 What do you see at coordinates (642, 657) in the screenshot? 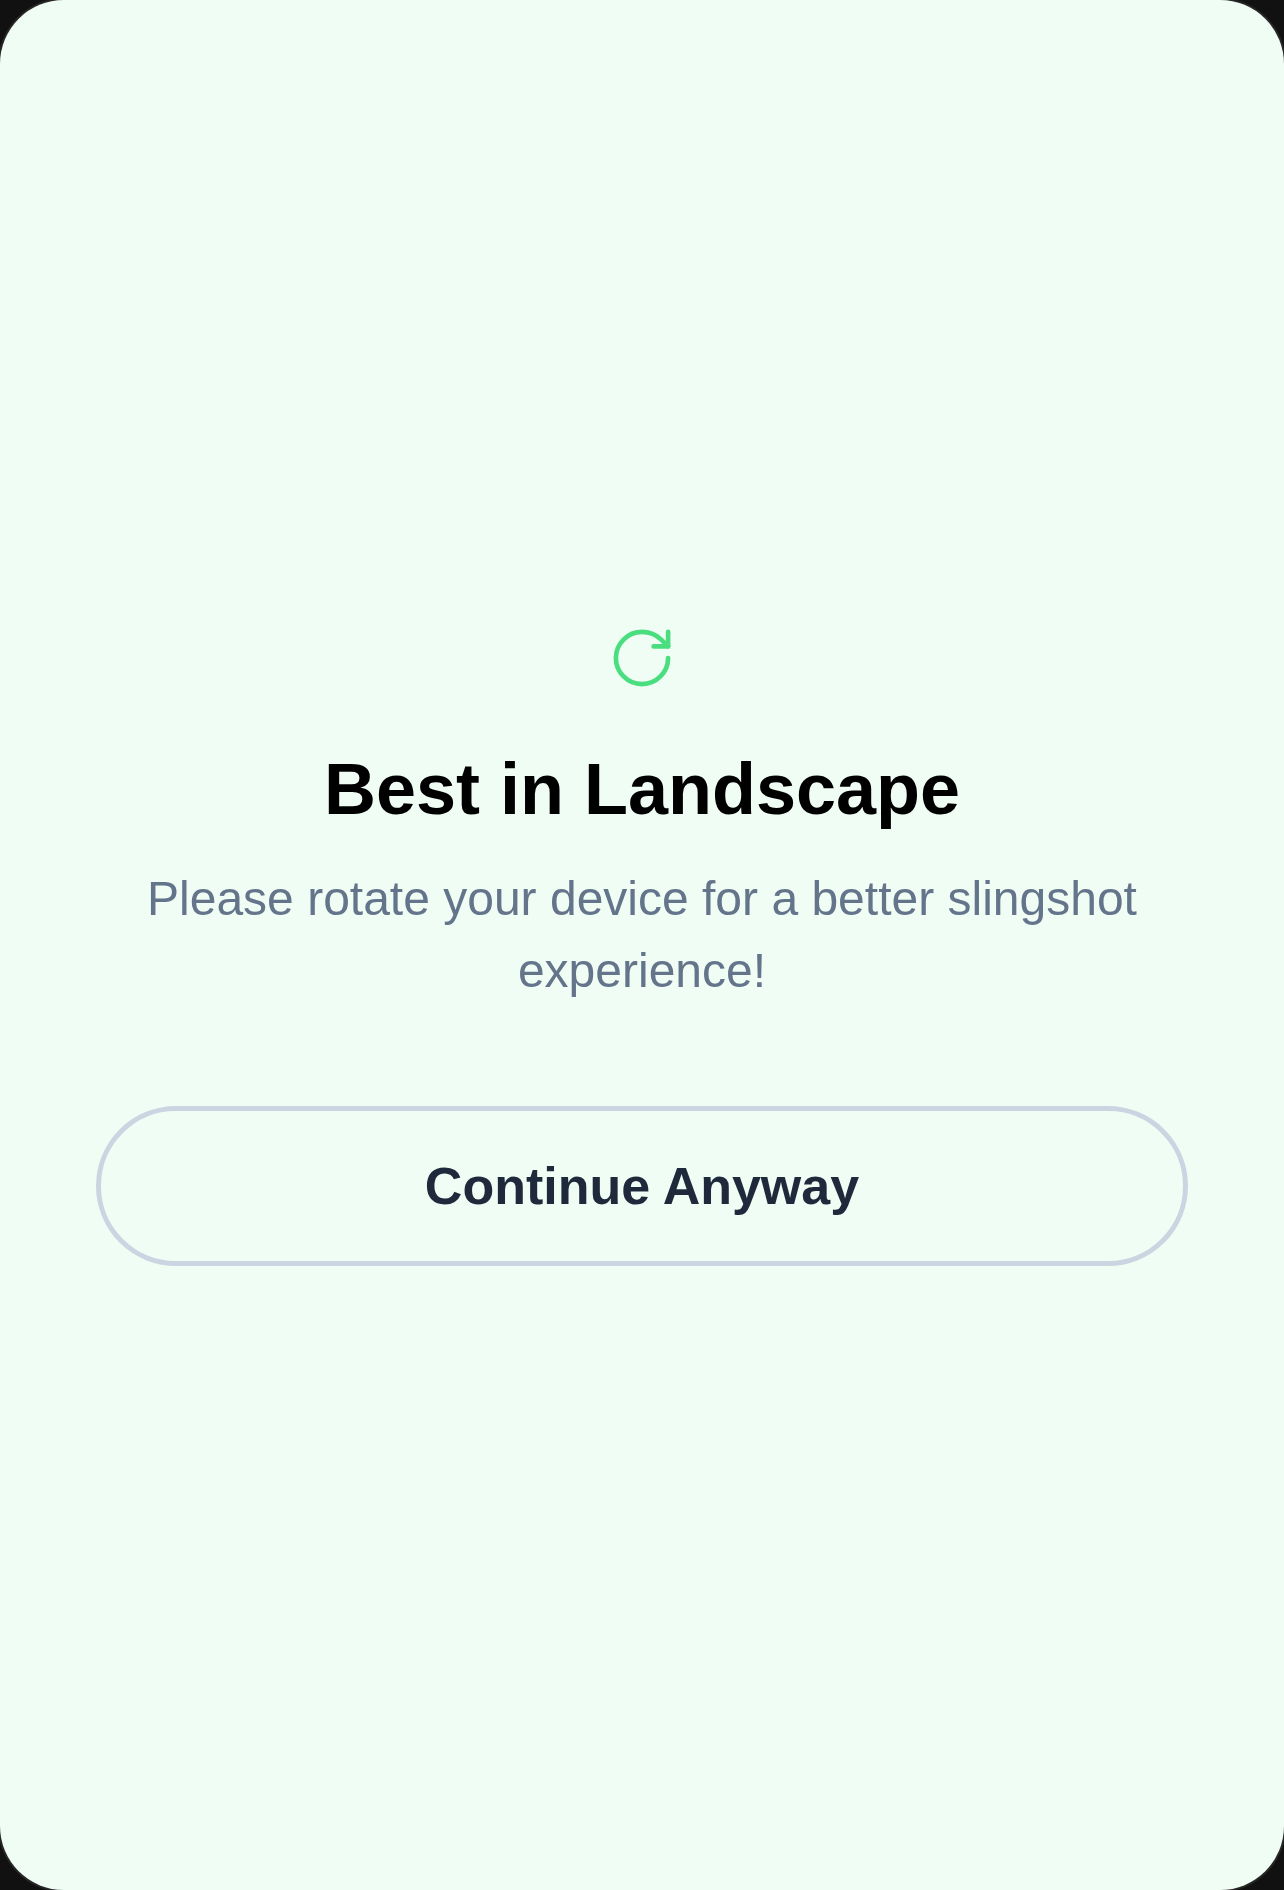
I see `rotate-arrow-icon` at bounding box center [642, 657].